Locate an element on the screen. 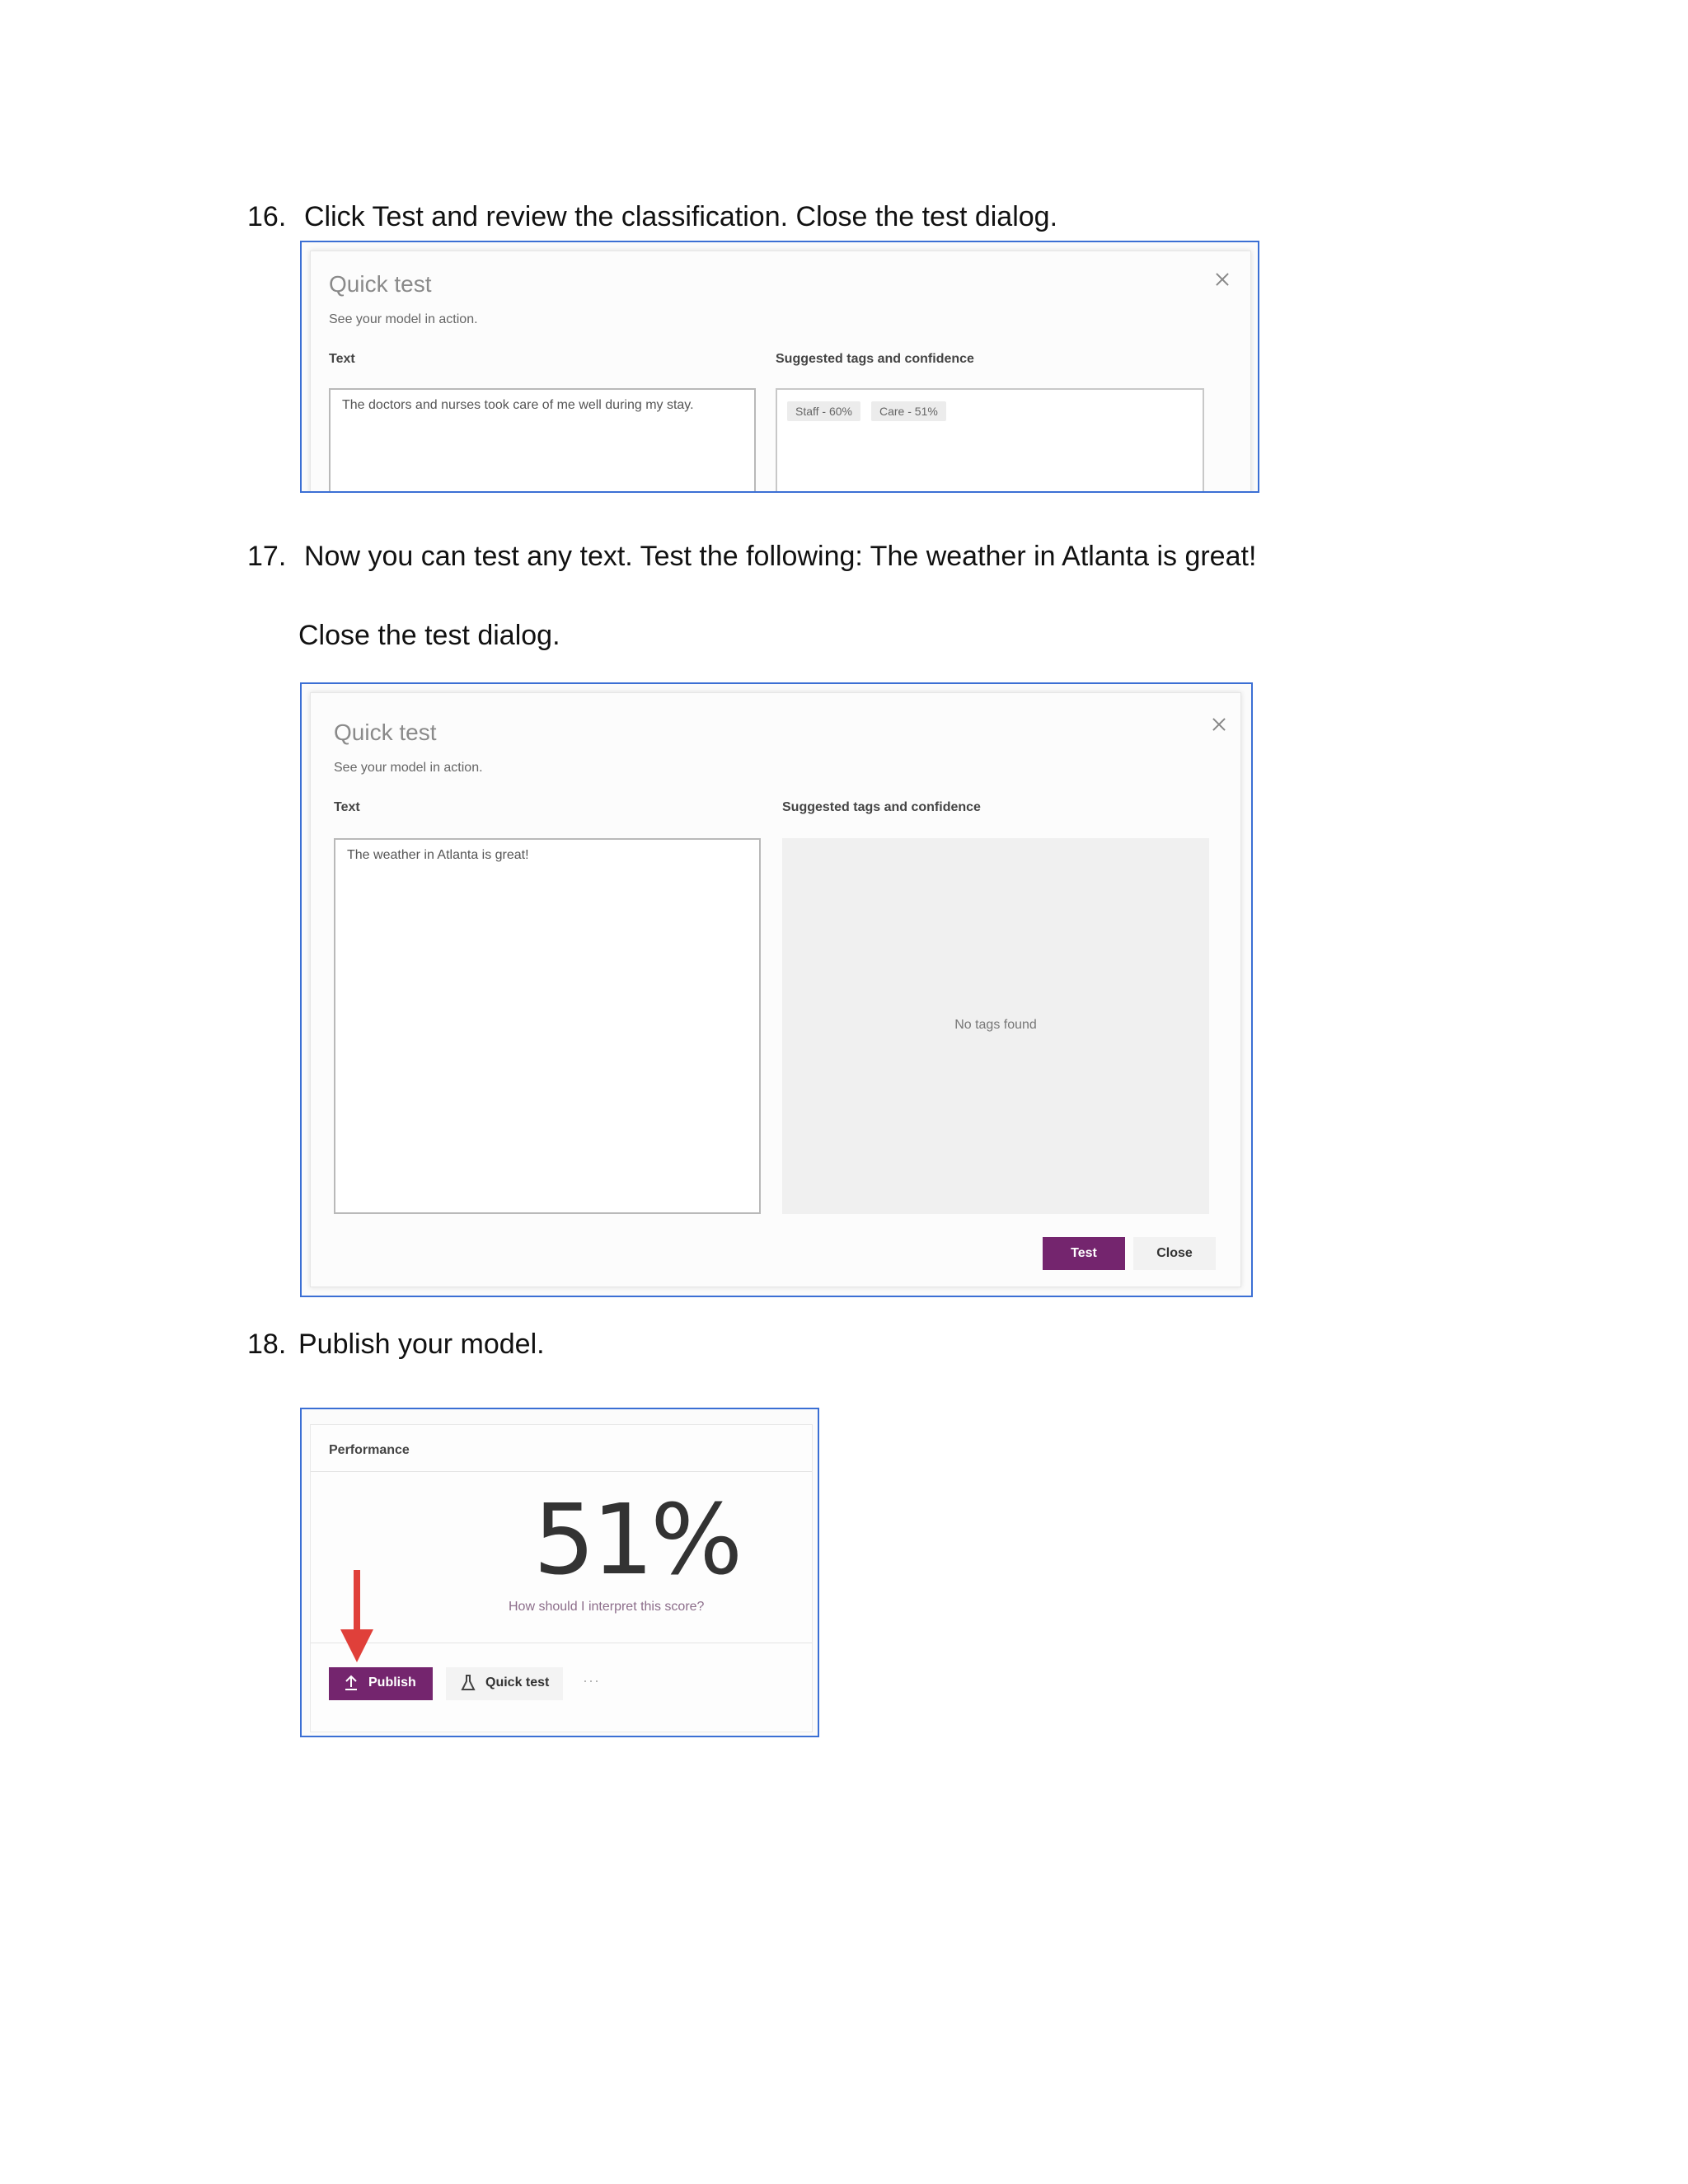 The height and width of the screenshot is (2184, 1688). tag-chip: Staff - 60% is located at coordinates (824, 411).